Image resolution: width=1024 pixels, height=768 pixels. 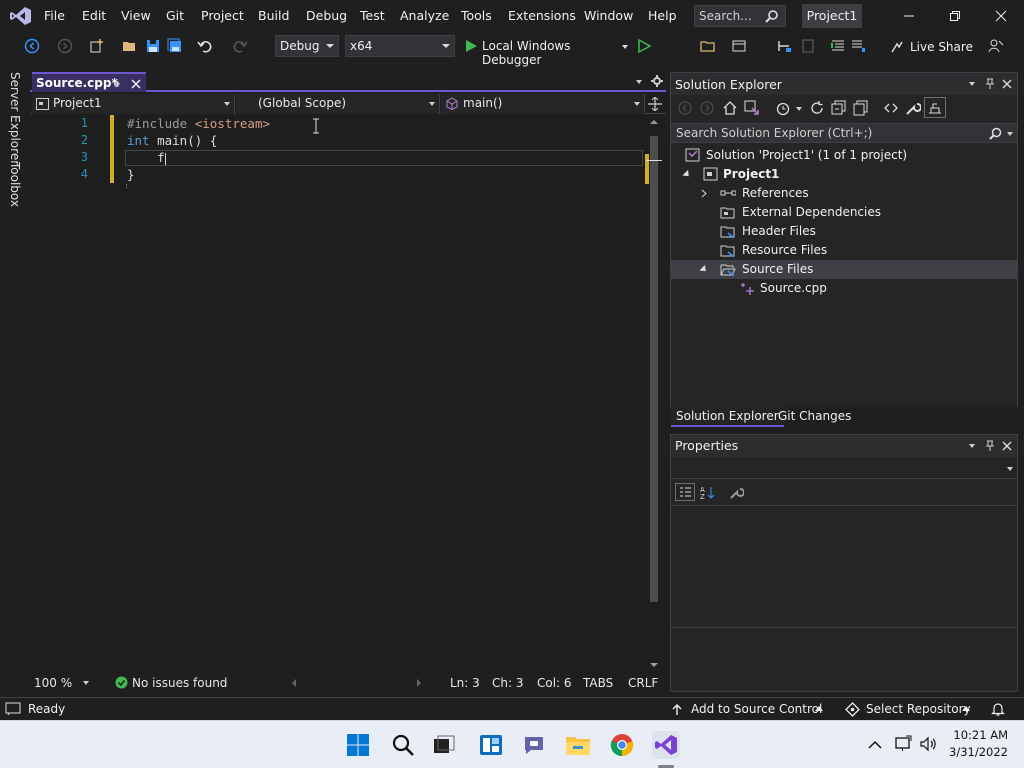 I want to click on menu-test: Test, so click(x=372, y=15).